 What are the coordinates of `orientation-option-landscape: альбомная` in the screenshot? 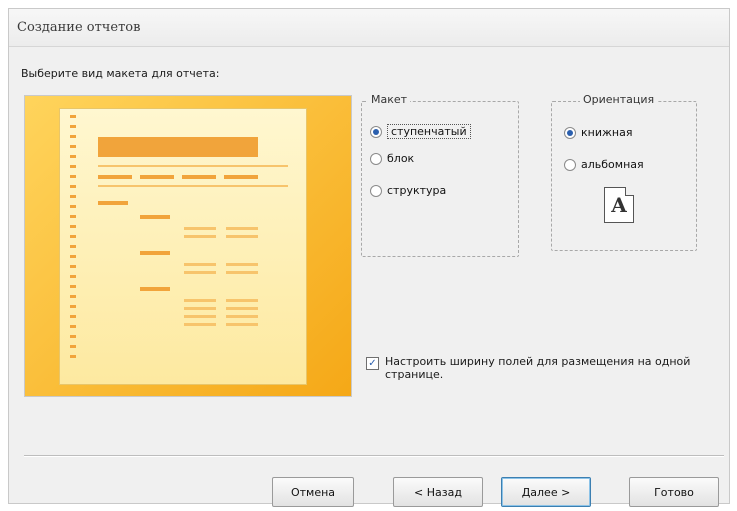 It's located at (604, 164).